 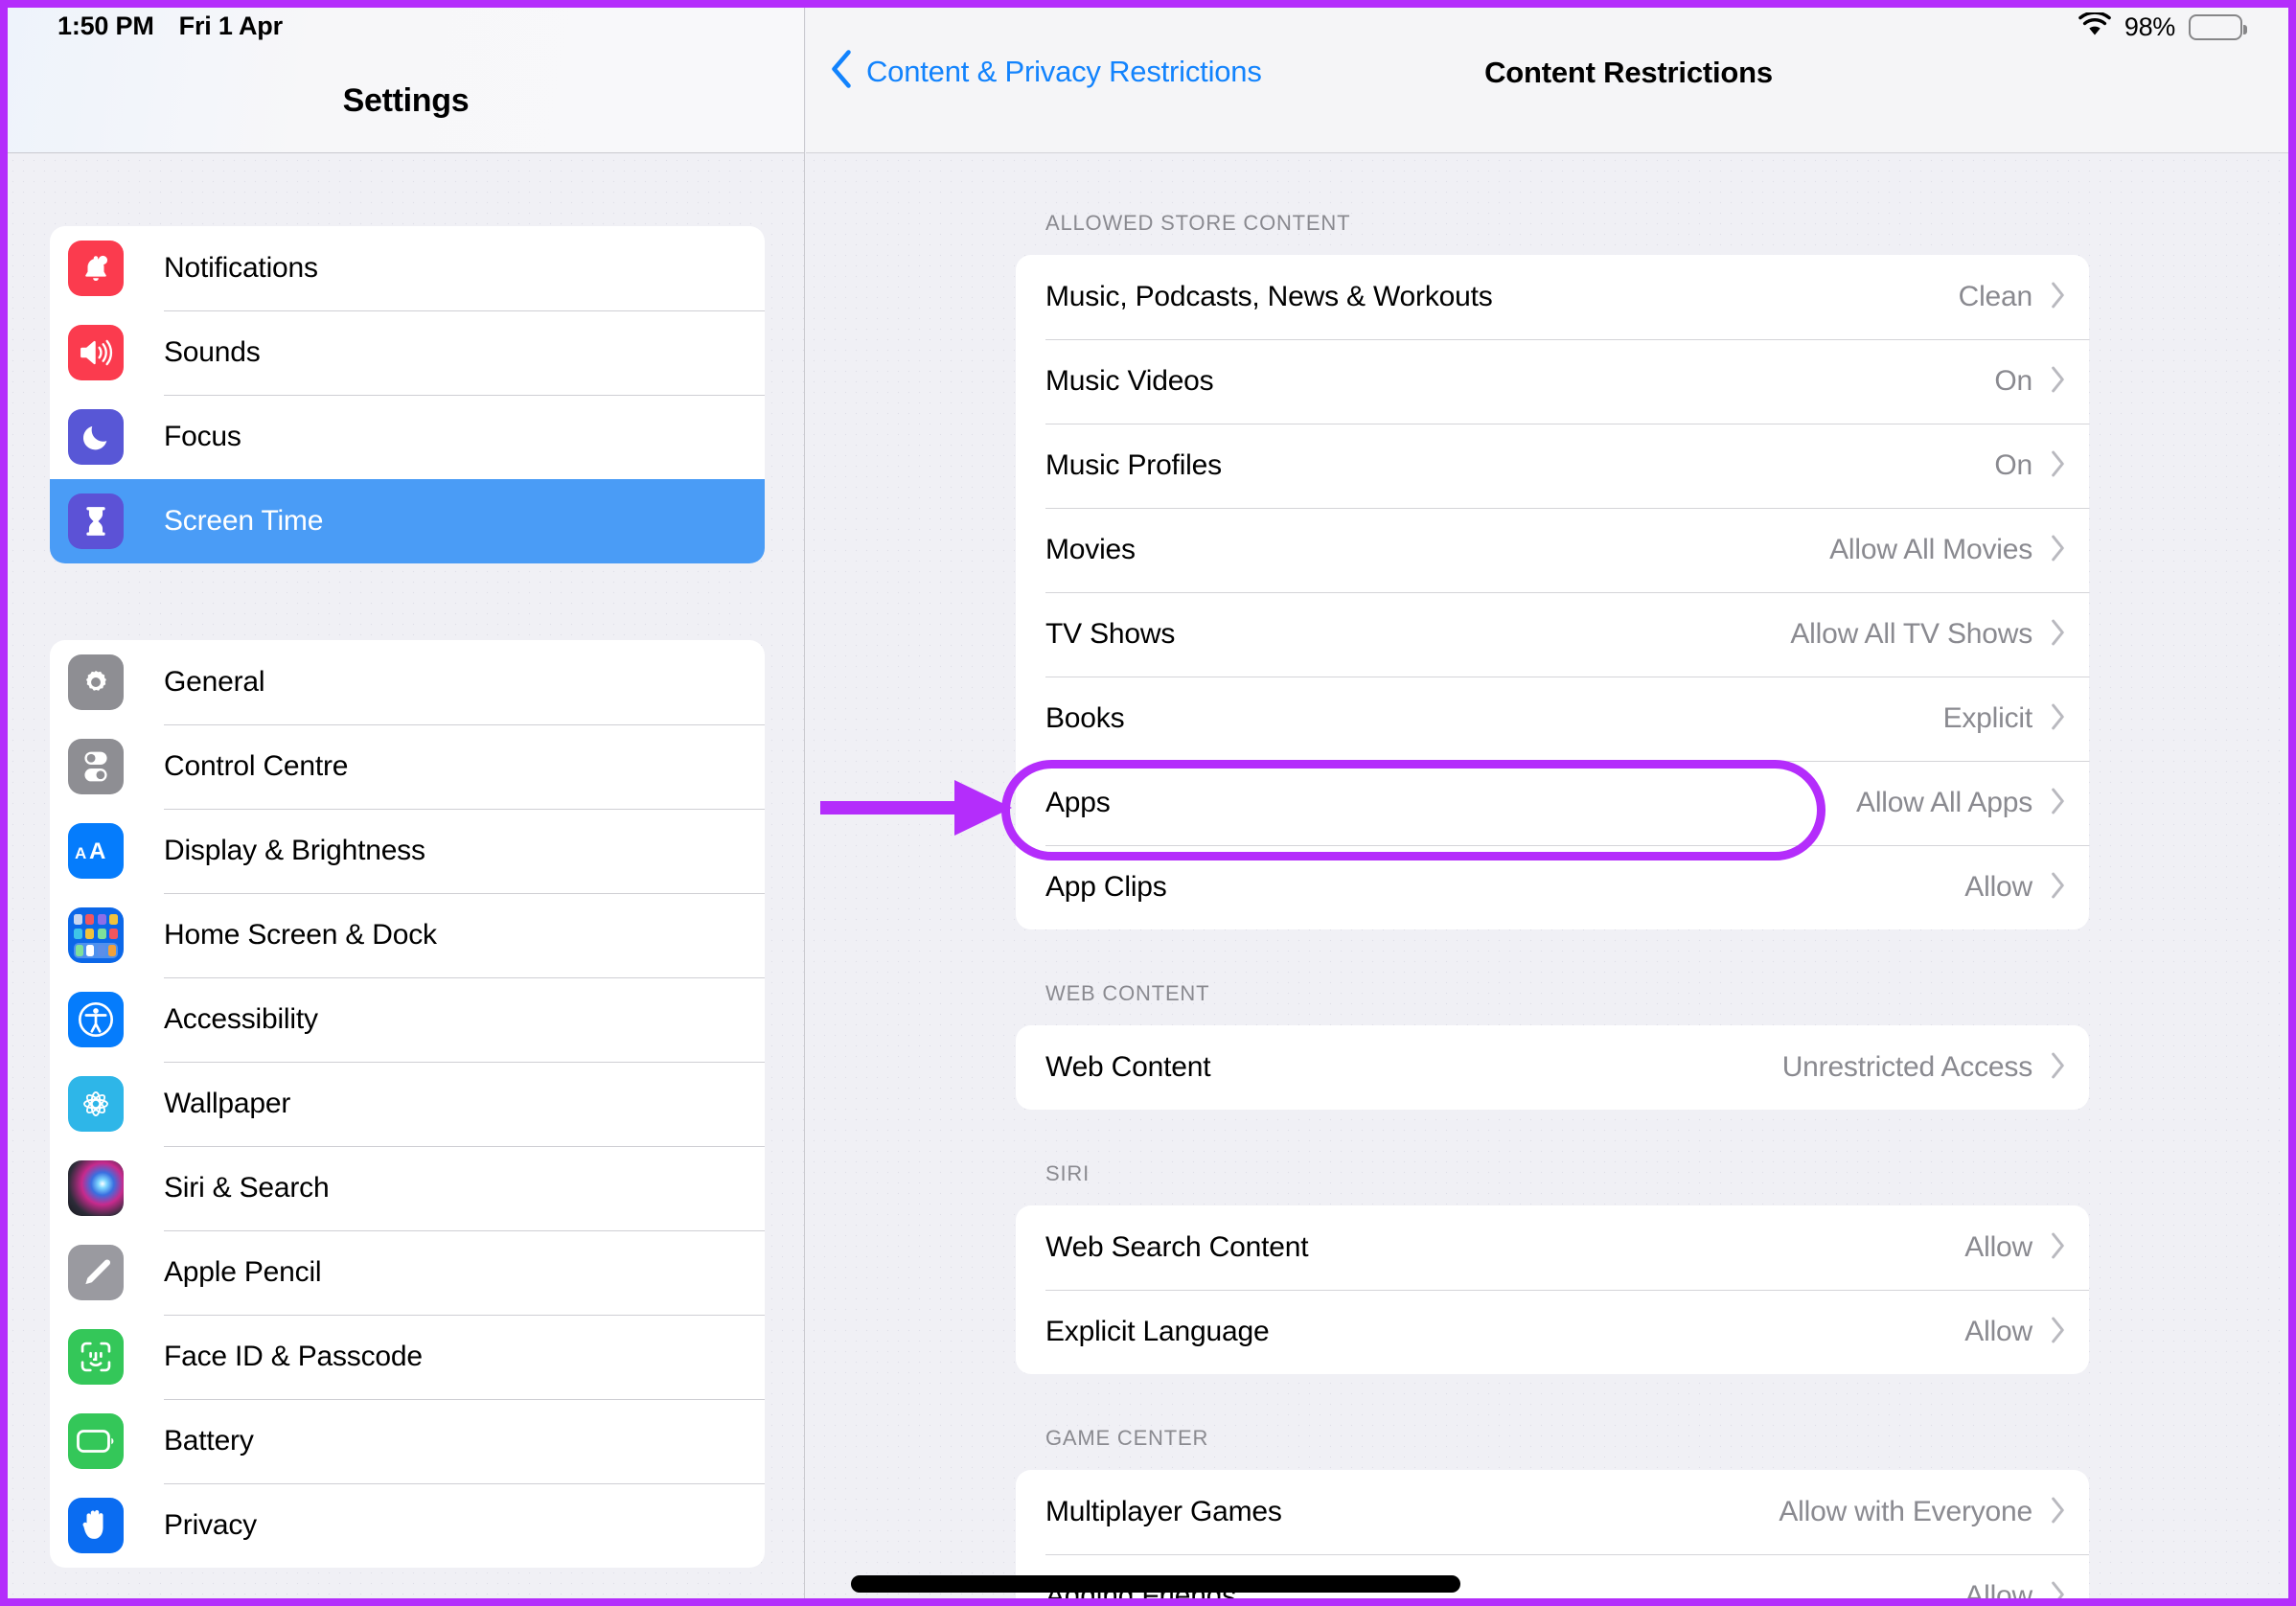 I want to click on row-web-search-content: Web Search Content Allow, so click(x=1552, y=1247).